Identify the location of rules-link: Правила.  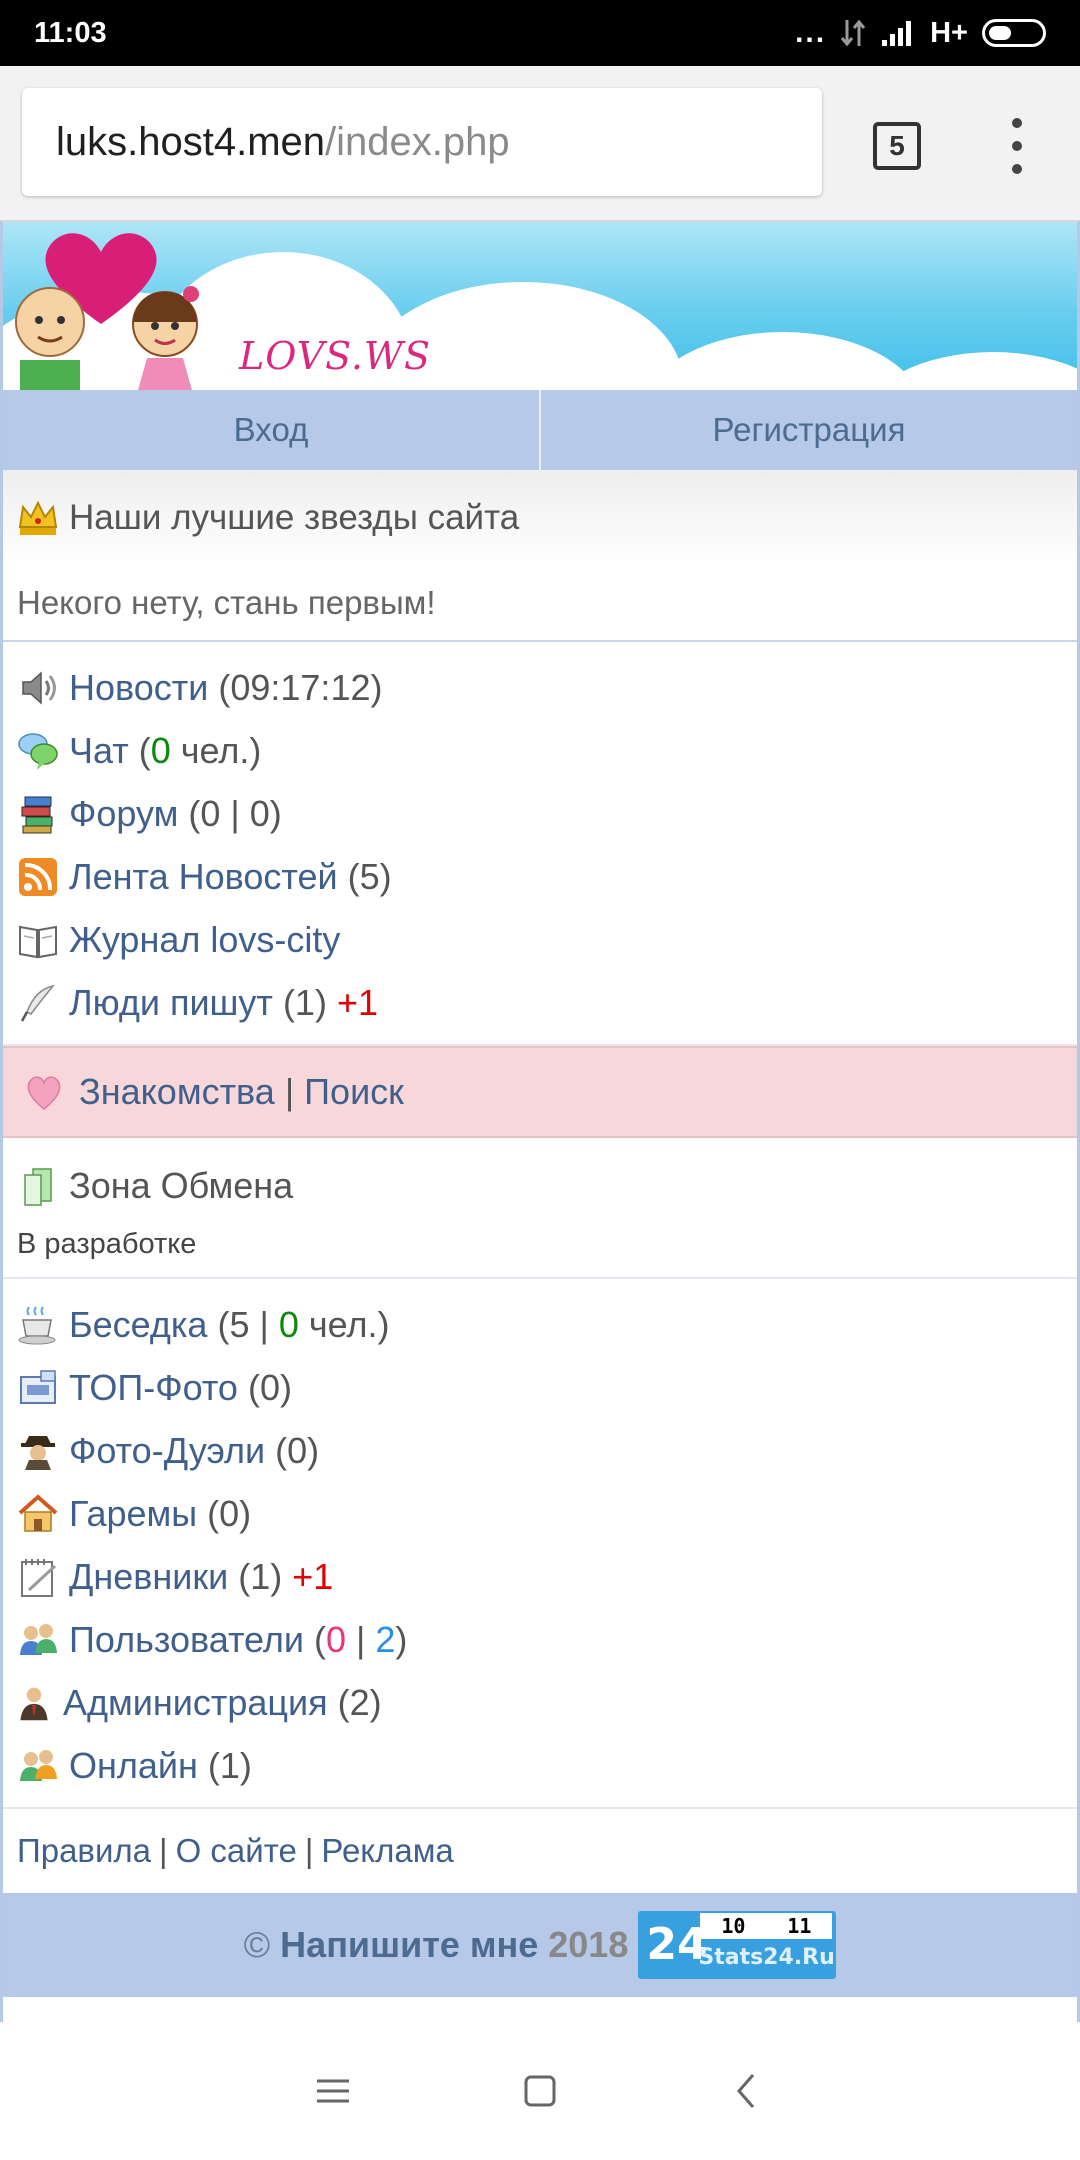
(84, 1851).